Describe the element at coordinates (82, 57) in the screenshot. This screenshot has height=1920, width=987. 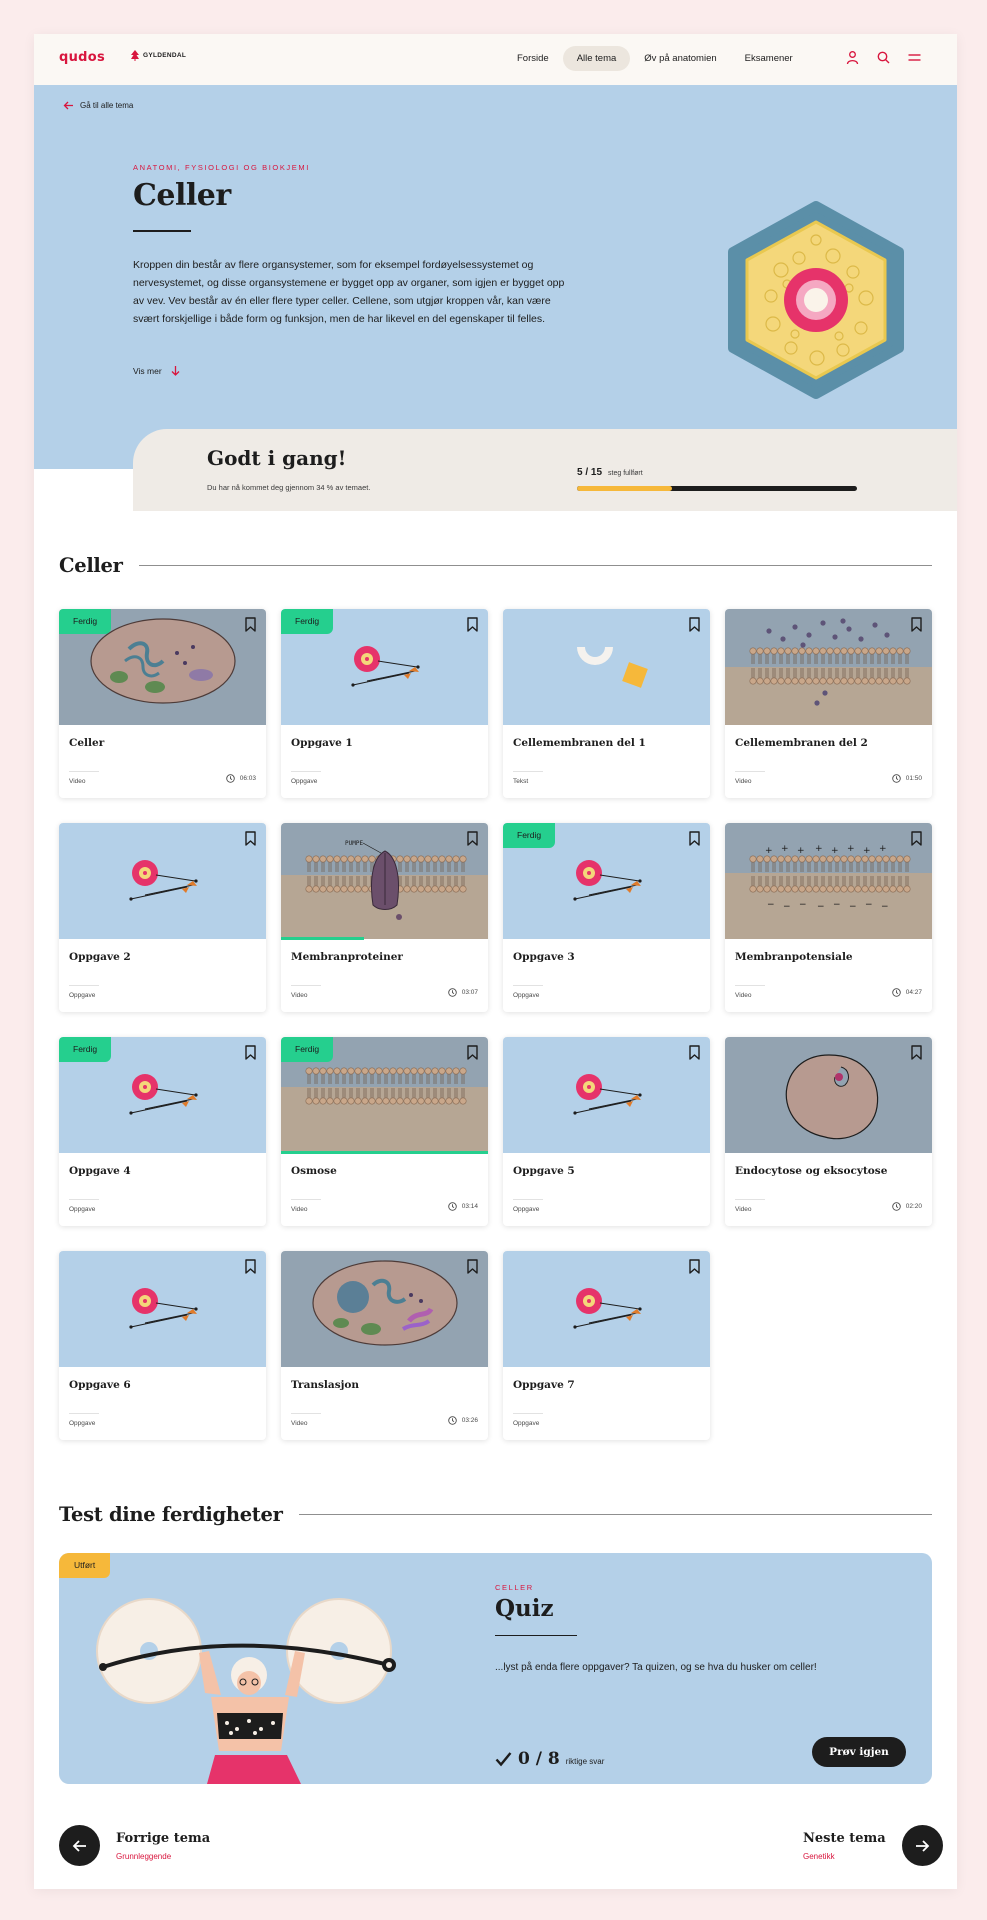
I see `qudos-logo: qudos` at that location.